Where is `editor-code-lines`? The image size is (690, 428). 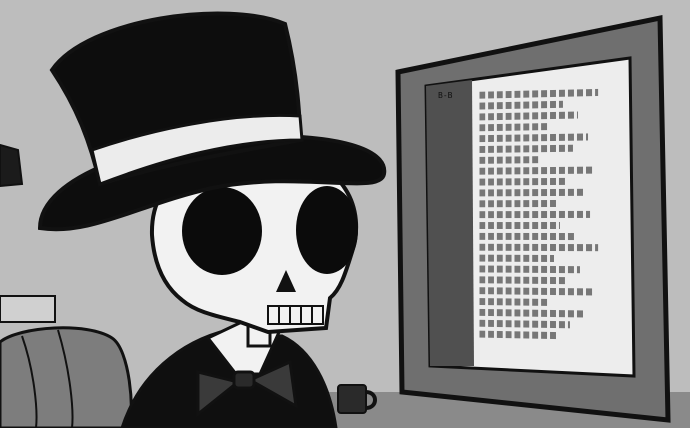
editor-code-lines is located at coordinates (553, 227).